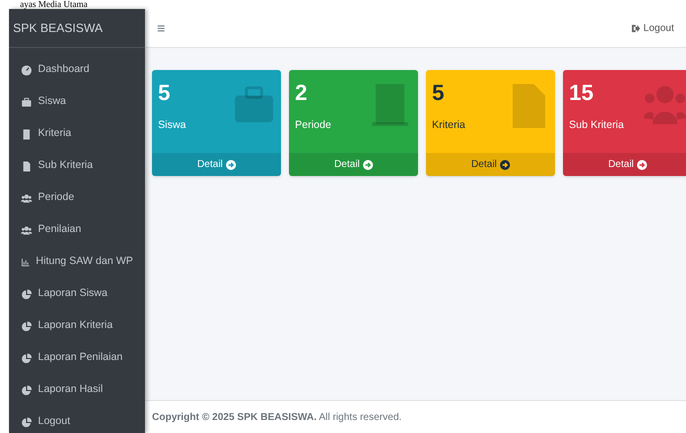  Describe the element at coordinates (77, 326) in the screenshot. I see `sidebar-item: Laporan Kriteria` at that location.